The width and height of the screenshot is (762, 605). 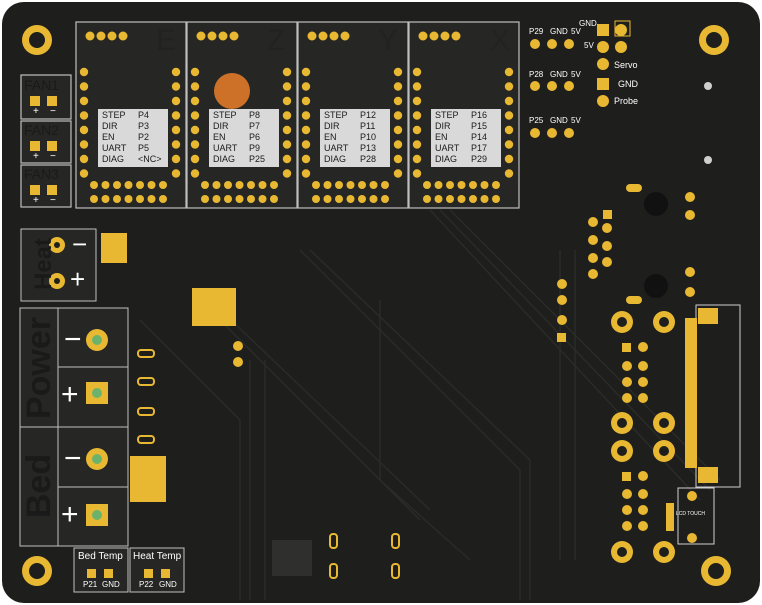 What do you see at coordinates (53, 111) in the screenshot?
I see `fan1-minus: −` at bounding box center [53, 111].